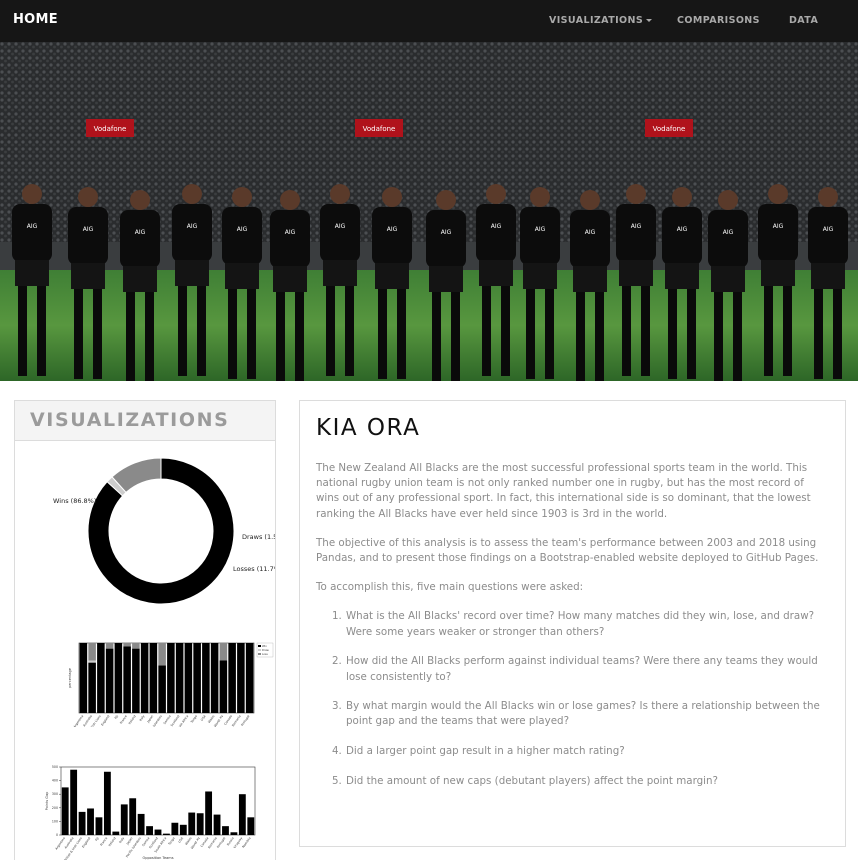 Image resolution: width=858 pixels, height=860 pixels. What do you see at coordinates (105, 720) in the screenshot?
I see `x-tick-label: England` at bounding box center [105, 720].